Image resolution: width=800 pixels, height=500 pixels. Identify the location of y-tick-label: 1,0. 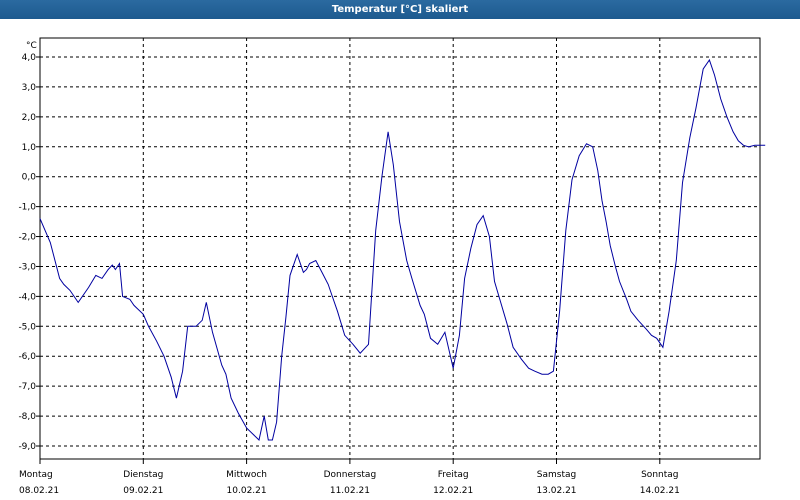
(29, 148).